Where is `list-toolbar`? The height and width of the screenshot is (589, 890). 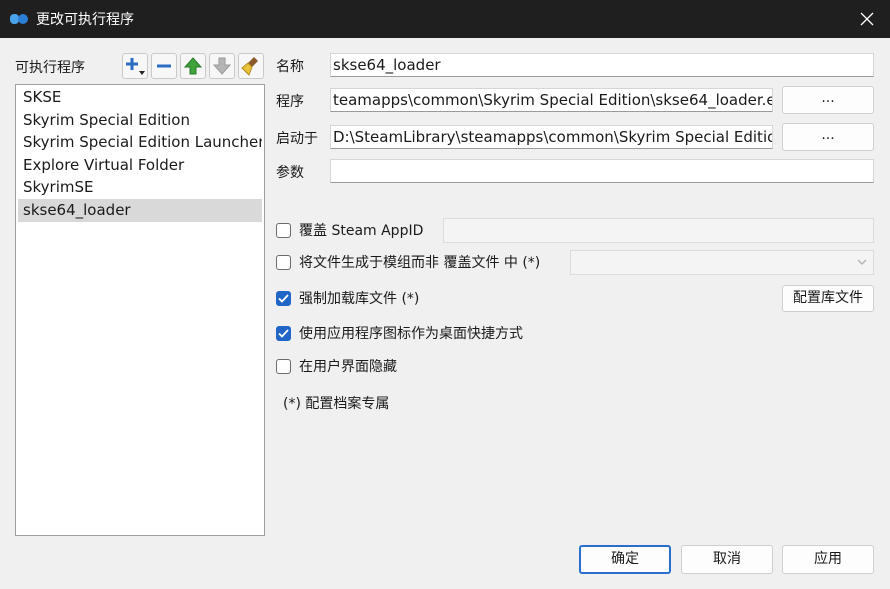 list-toolbar is located at coordinates (193, 66).